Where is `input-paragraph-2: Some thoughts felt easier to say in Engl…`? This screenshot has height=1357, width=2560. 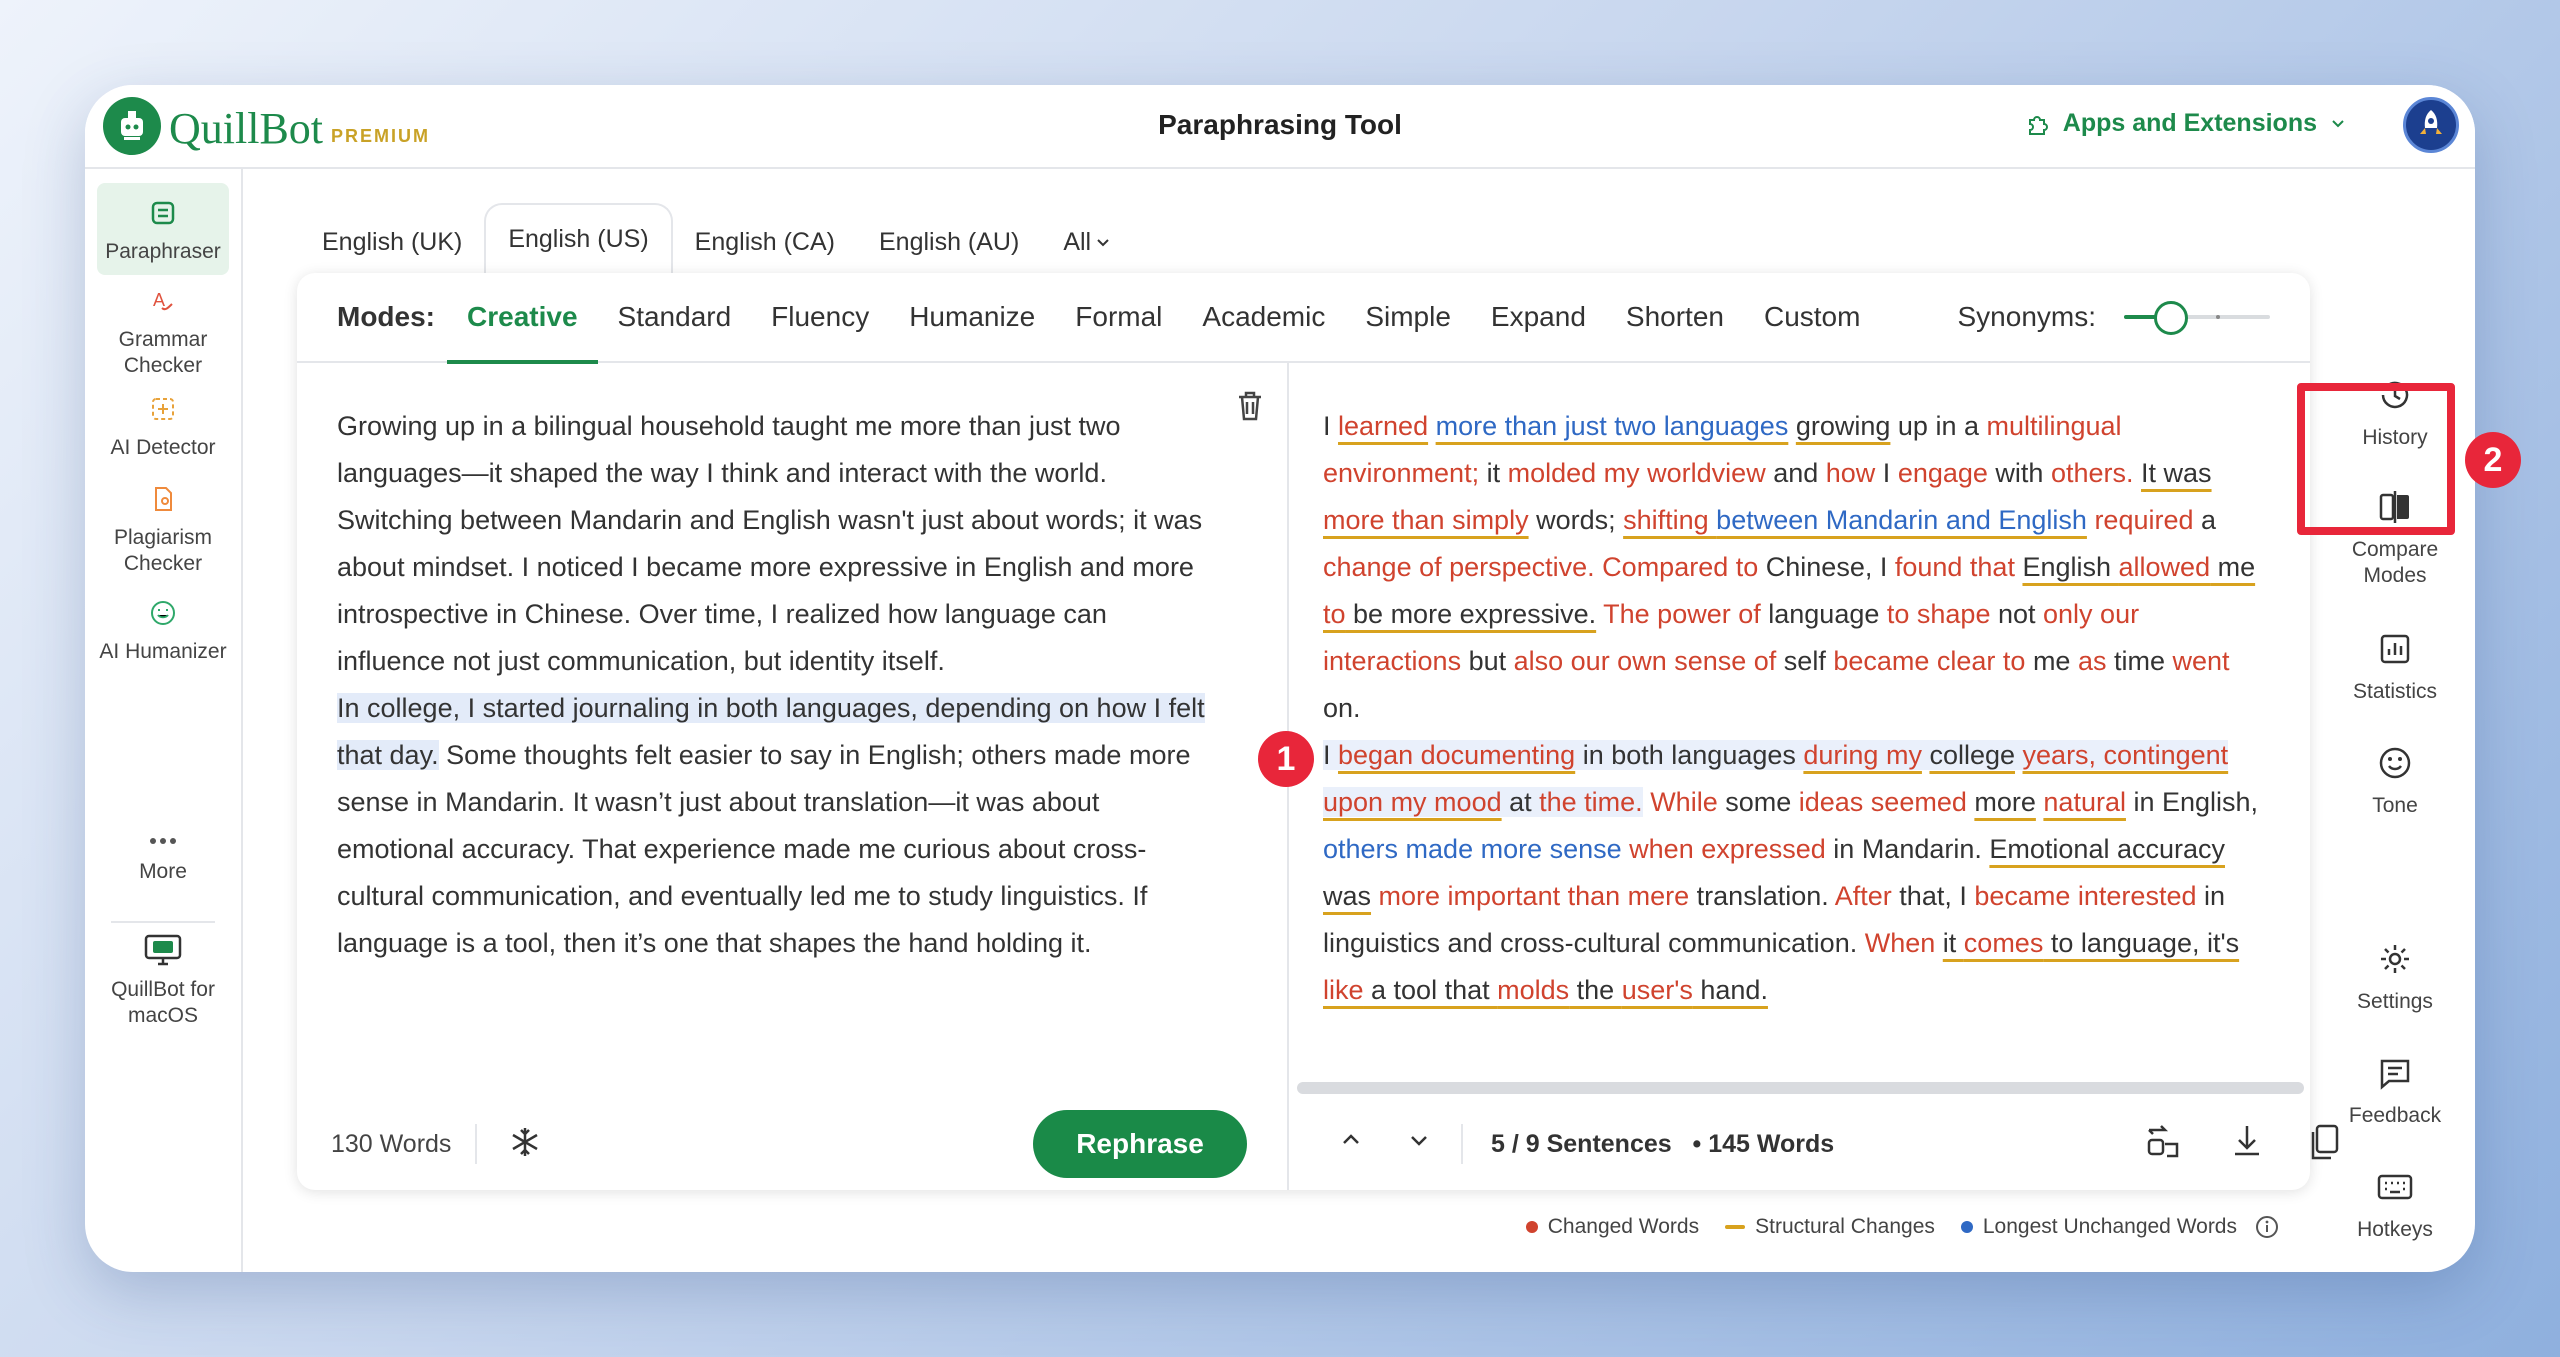 input-paragraph-2: Some thoughts felt easier to say in Engl… is located at coordinates (764, 849).